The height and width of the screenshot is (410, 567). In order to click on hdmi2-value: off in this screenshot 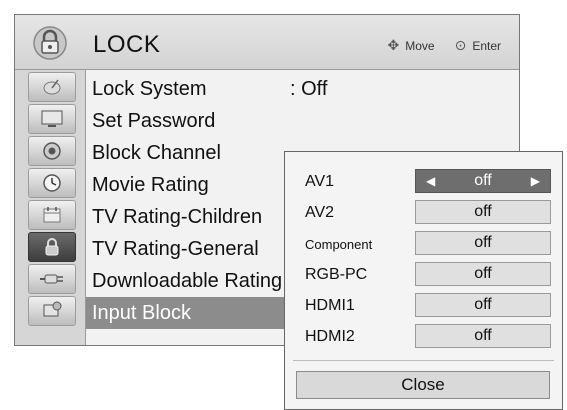, I will do `click(483, 336)`.